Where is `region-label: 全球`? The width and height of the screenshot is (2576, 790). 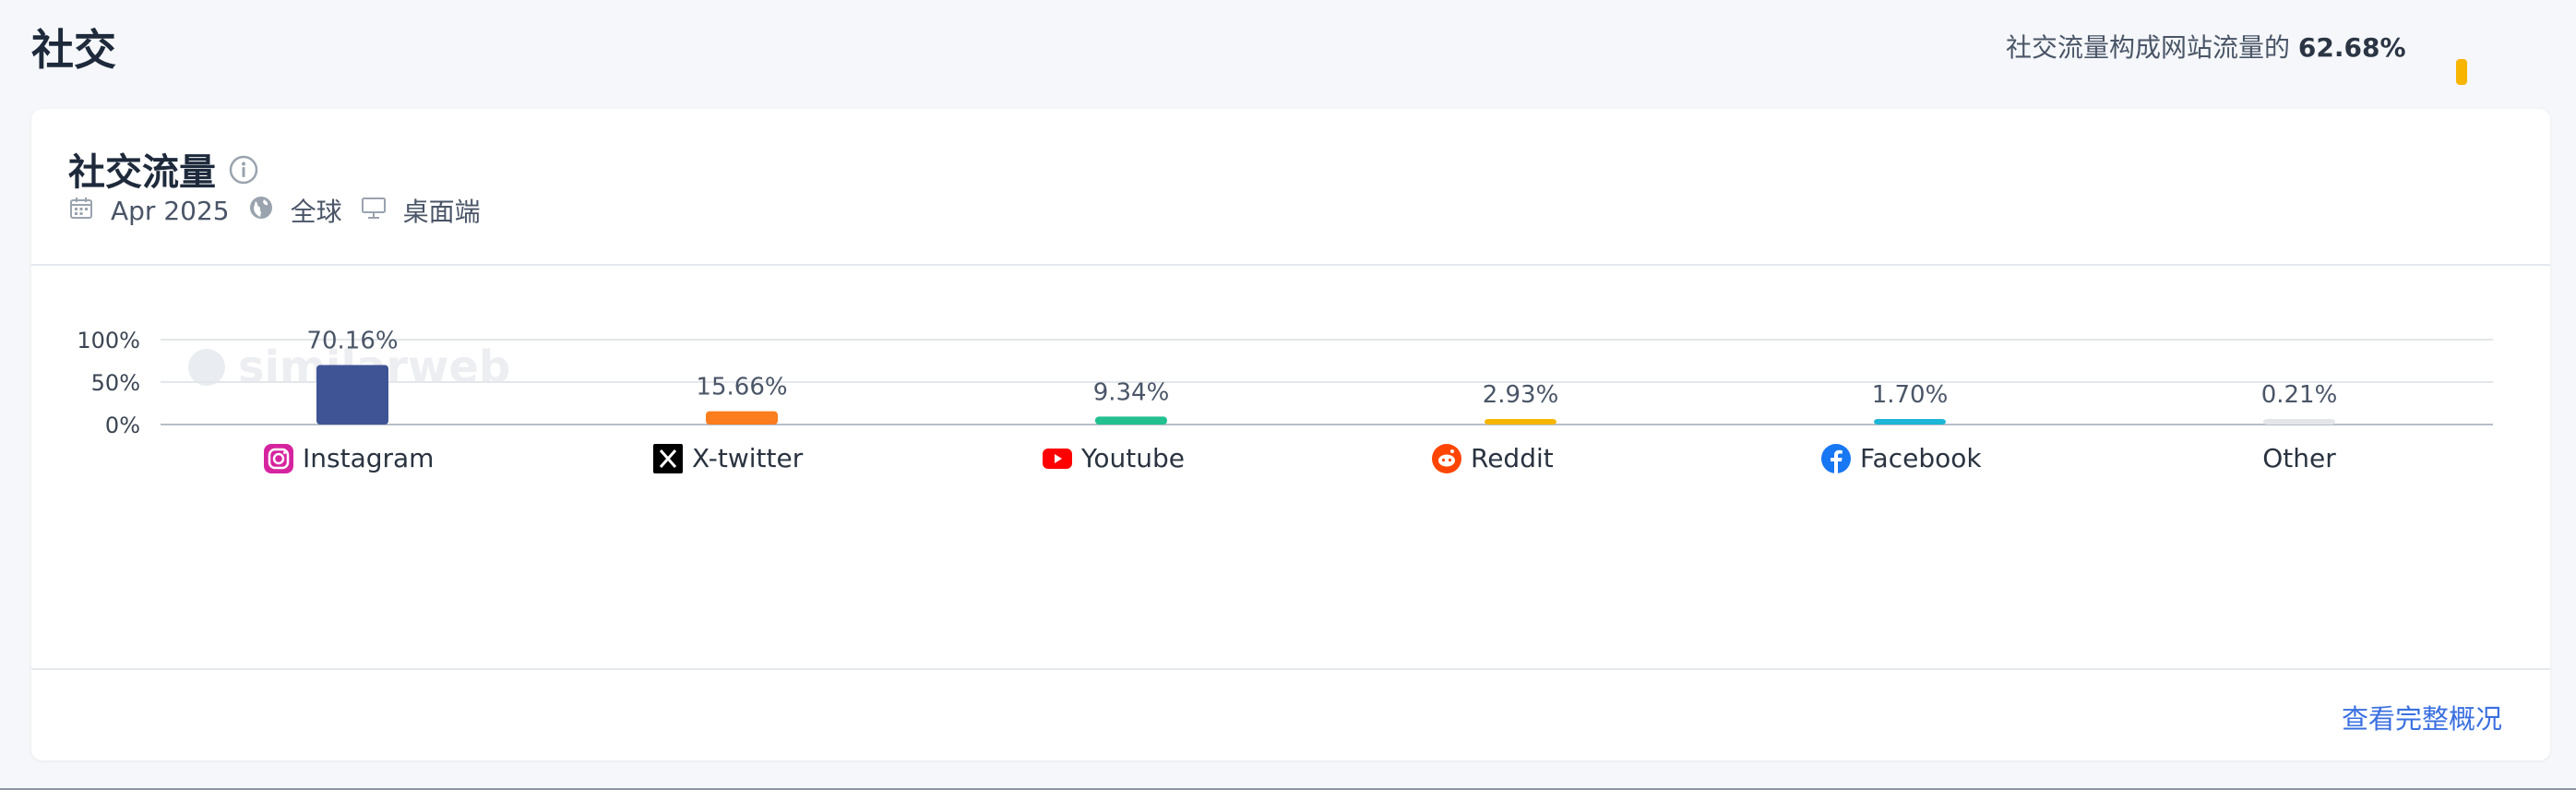
region-label: 全球 is located at coordinates (316, 212).